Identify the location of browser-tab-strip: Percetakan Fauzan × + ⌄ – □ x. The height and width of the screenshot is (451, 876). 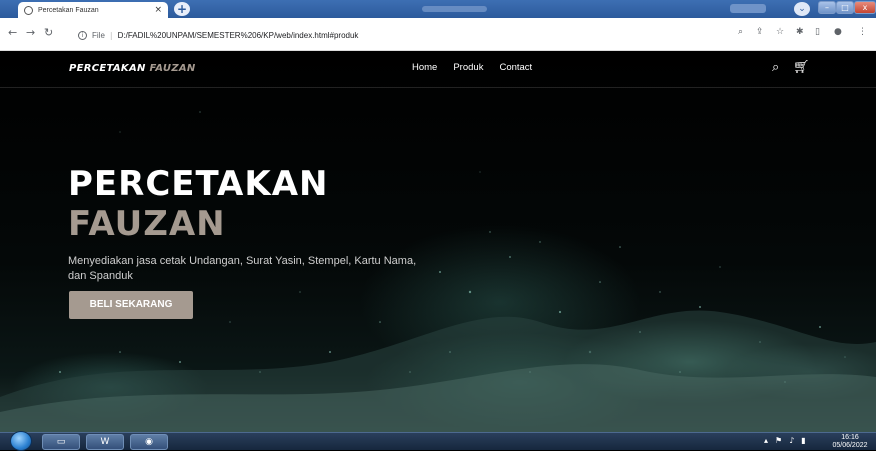
(438, 9).